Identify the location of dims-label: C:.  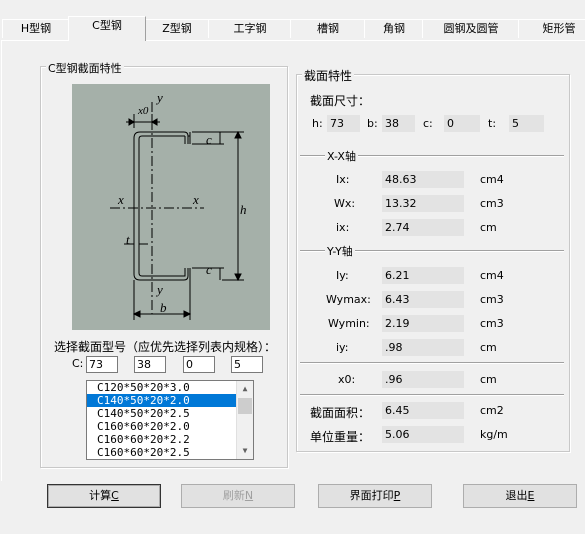
(78, 363).